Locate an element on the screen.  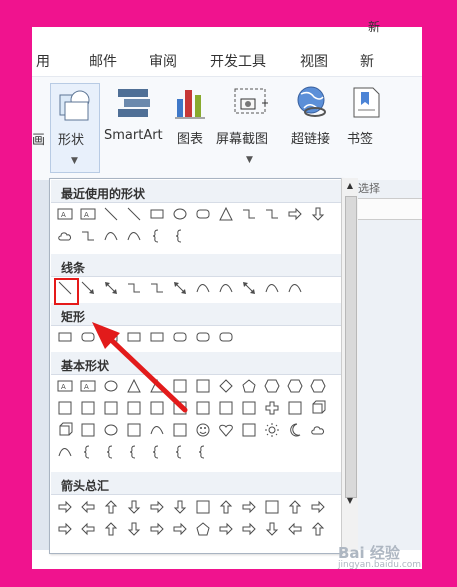
red-pointer-arrow-icon is located at coordinates (140, 367).